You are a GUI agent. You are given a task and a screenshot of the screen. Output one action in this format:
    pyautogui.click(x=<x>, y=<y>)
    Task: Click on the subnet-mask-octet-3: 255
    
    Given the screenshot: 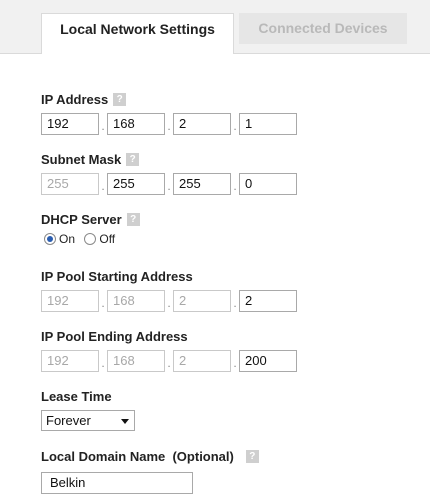 What is the action you would take?
    pyautogui.click(x=202, y=184)
    